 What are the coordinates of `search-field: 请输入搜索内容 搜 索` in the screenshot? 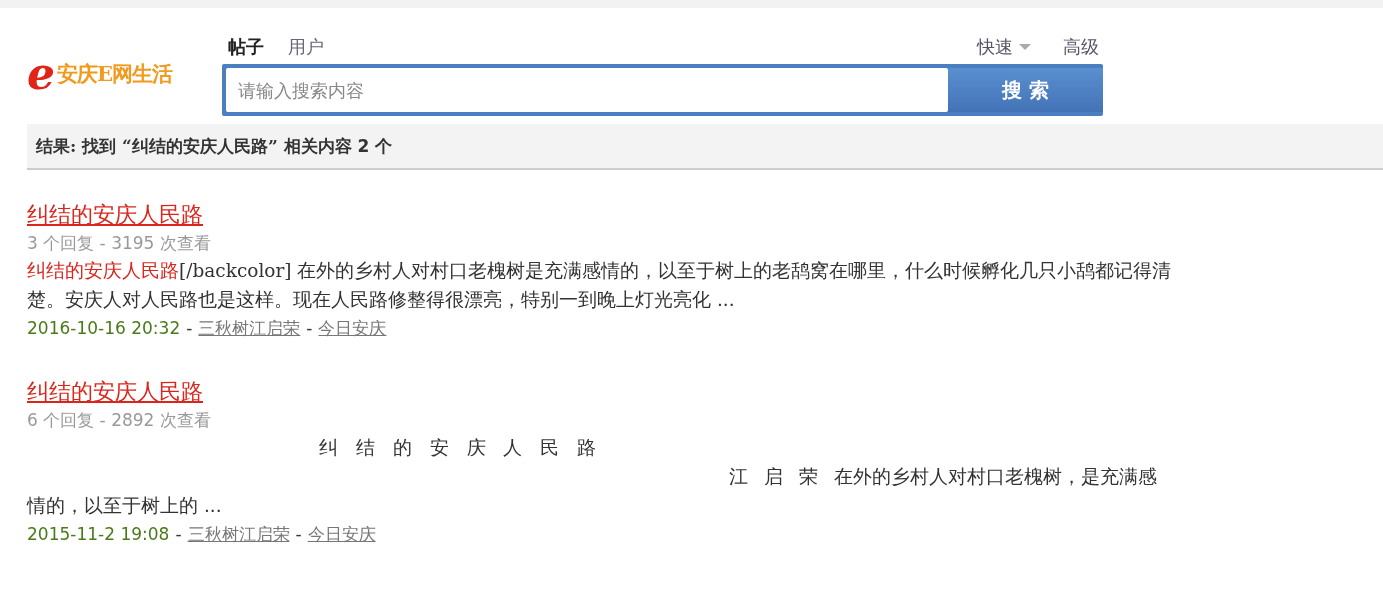 It's located at (662, 90).